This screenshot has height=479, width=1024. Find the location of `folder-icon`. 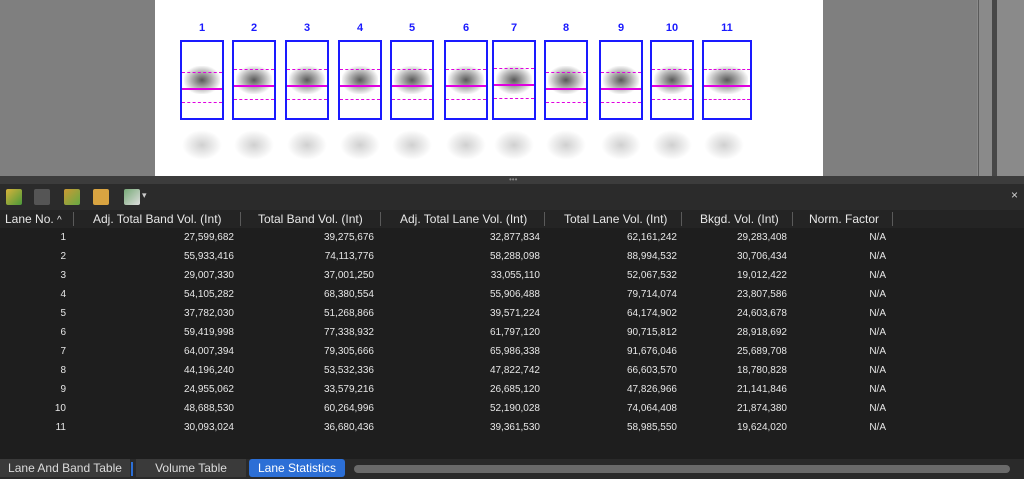

folder-icon is located at coordinates (101, 197).